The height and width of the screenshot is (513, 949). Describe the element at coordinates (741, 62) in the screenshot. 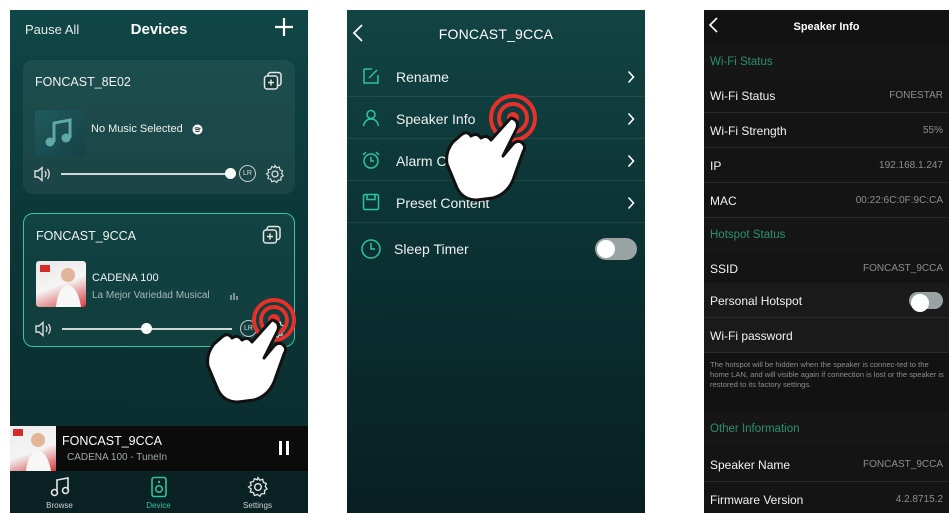

I see `section-title: Wi-Fi Status` at that location.